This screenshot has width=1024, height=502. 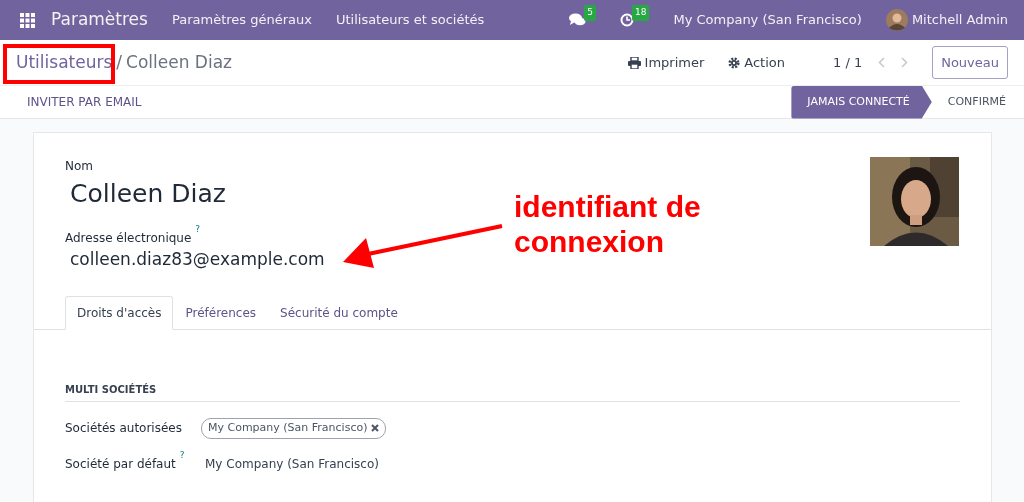 What do you see at coordinates (128, 237) in the screenshot?
I see `field-label: Adresse électronique` at bounding box center [128, 237].